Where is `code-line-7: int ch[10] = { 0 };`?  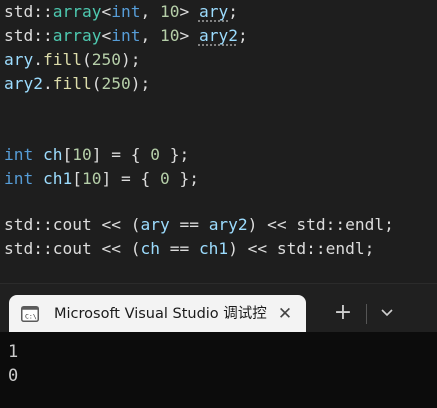 code-line-7: int ch[10] = { 0 }; is located at coordinates (96, 155).